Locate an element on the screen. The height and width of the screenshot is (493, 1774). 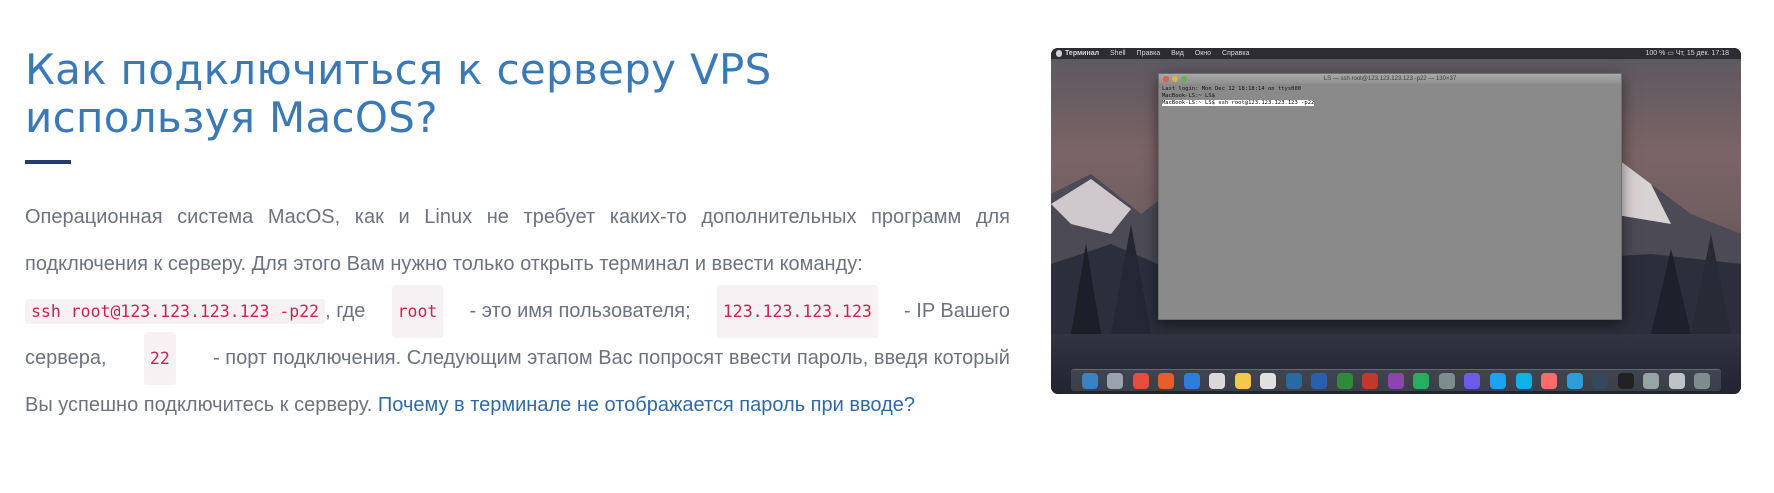
paragraph-text: - IP Вашего is located at coordinates (957, 311).